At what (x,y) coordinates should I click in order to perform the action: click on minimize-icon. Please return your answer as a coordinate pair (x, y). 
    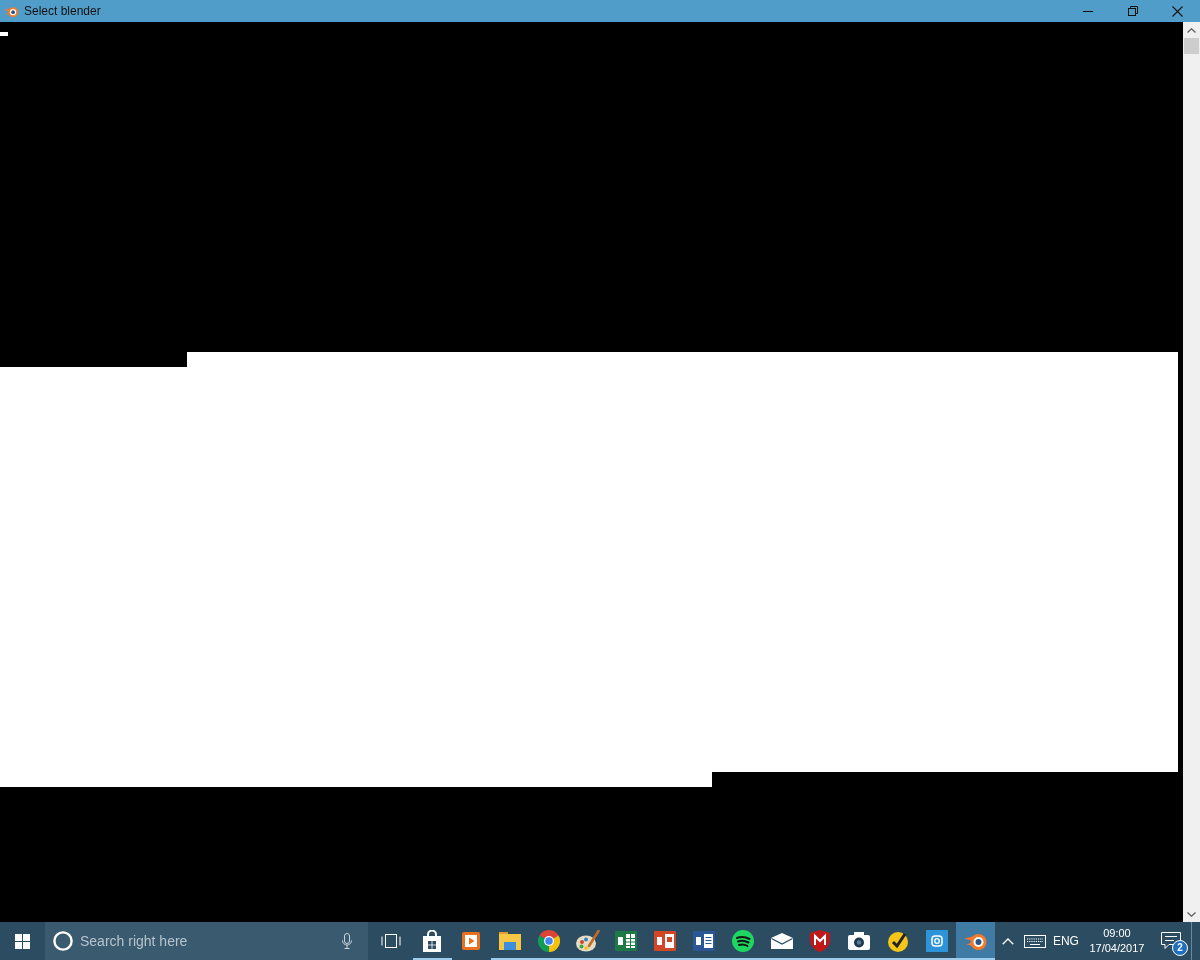
    Looking at the image, I should click on (1087, 11).